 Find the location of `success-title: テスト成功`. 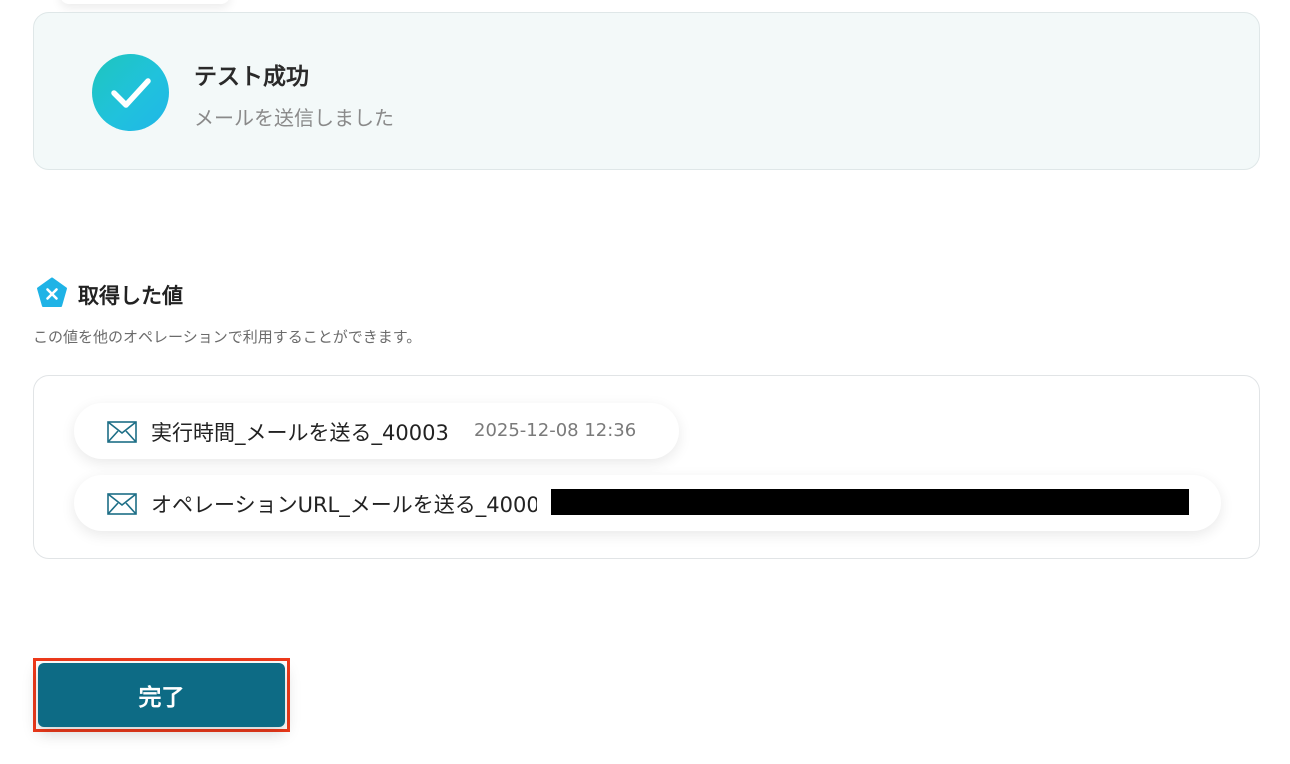

success-title: テスト成功 is located at coordinates (251, 77).